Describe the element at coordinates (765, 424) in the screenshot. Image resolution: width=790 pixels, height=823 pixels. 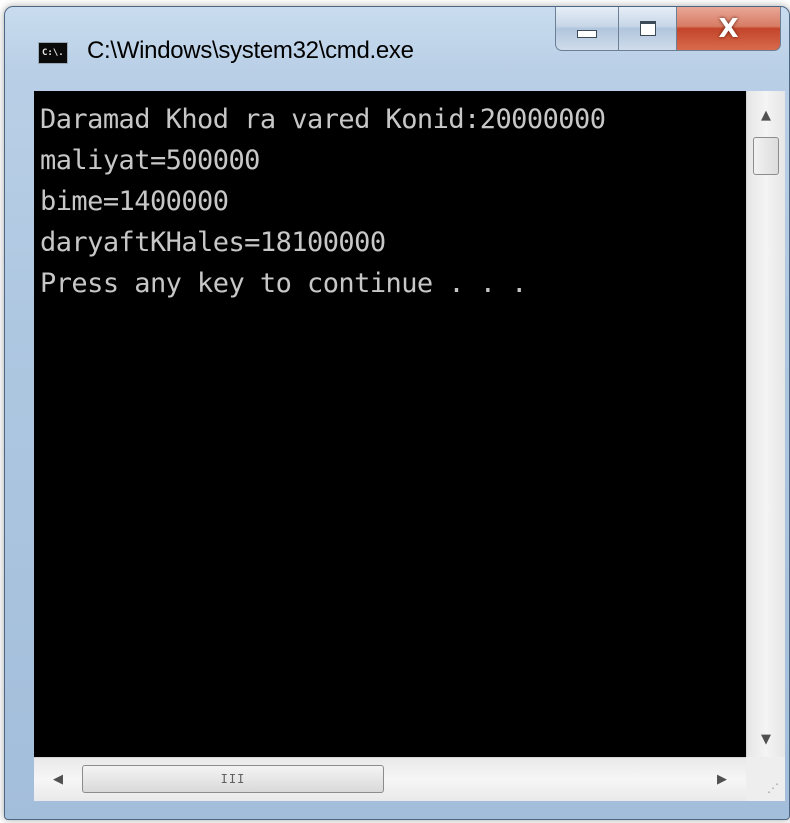
I see `vertical-scrollbar: ▲ ▼` at that location.